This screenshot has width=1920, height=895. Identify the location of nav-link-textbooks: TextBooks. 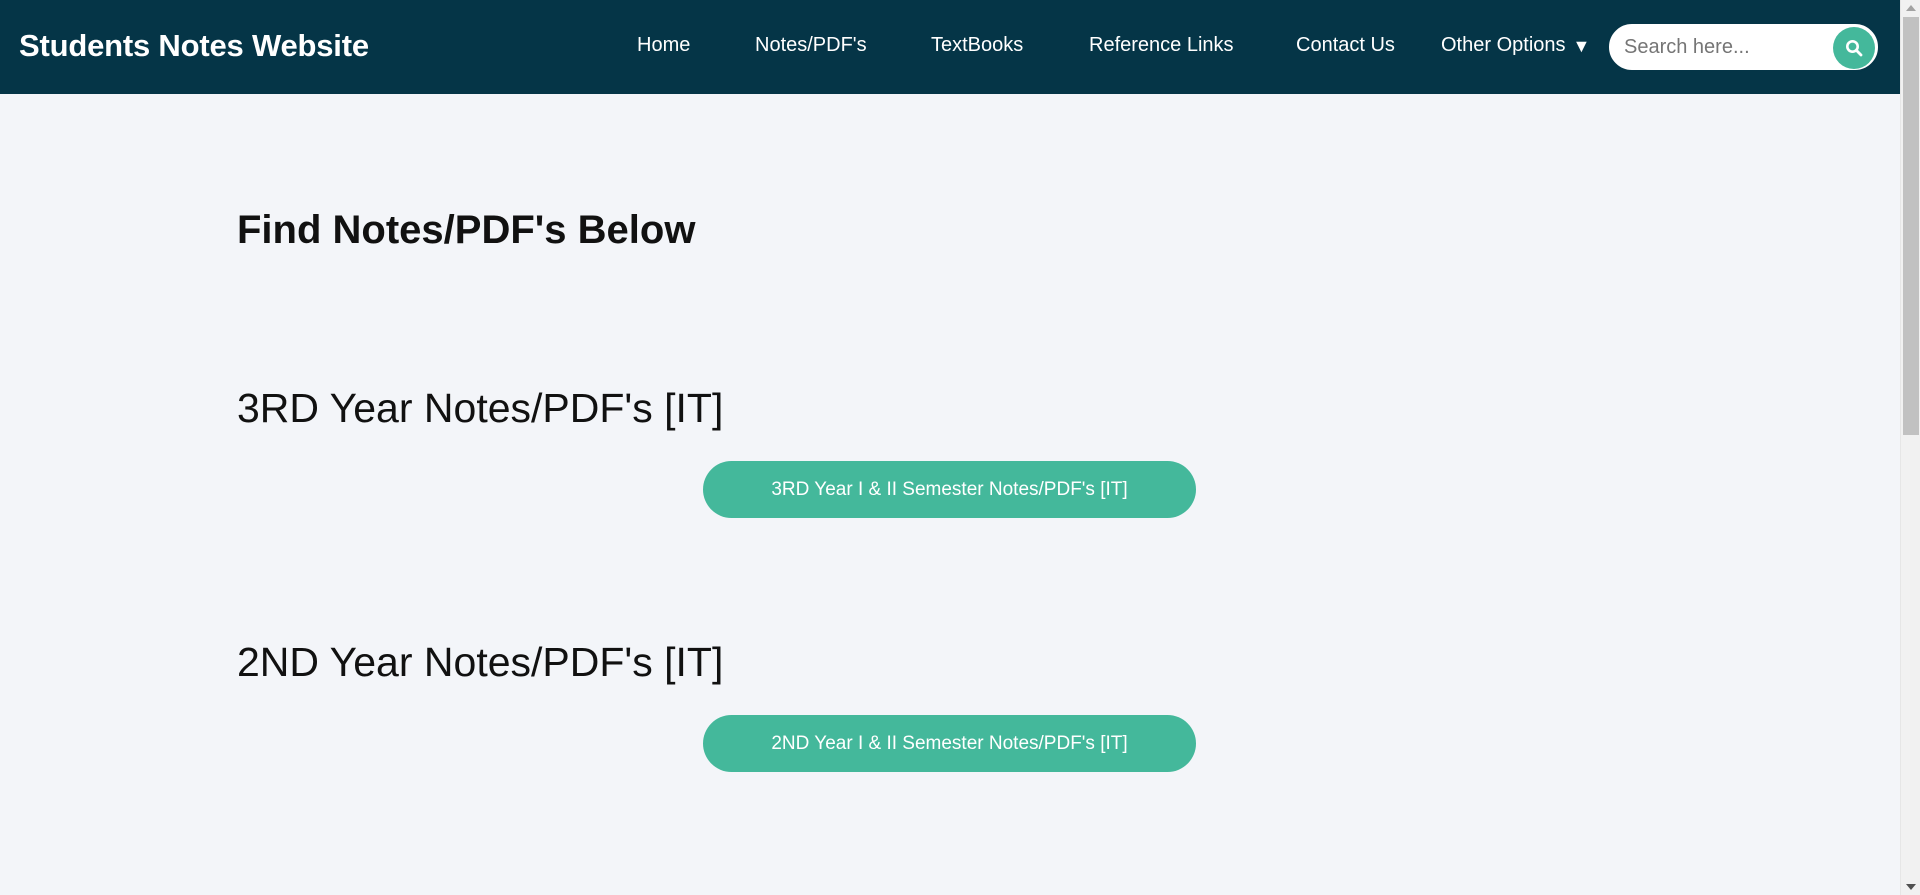
(977, 45).